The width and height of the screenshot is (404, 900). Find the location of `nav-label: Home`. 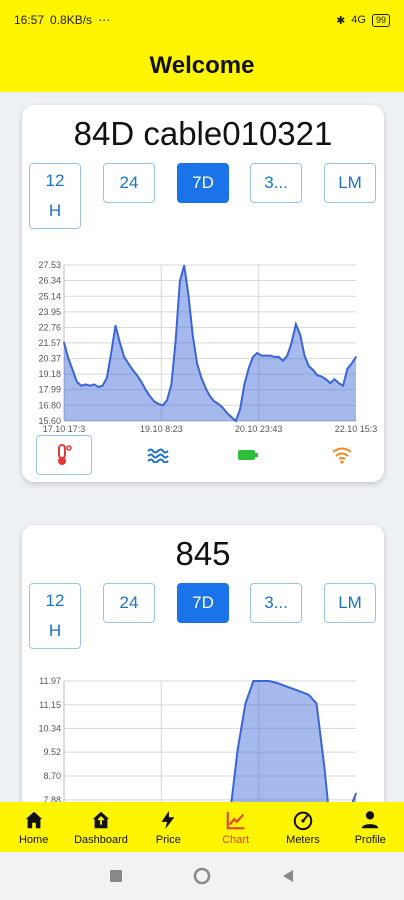

nav-label: Home is located at coordinates (33, 839).